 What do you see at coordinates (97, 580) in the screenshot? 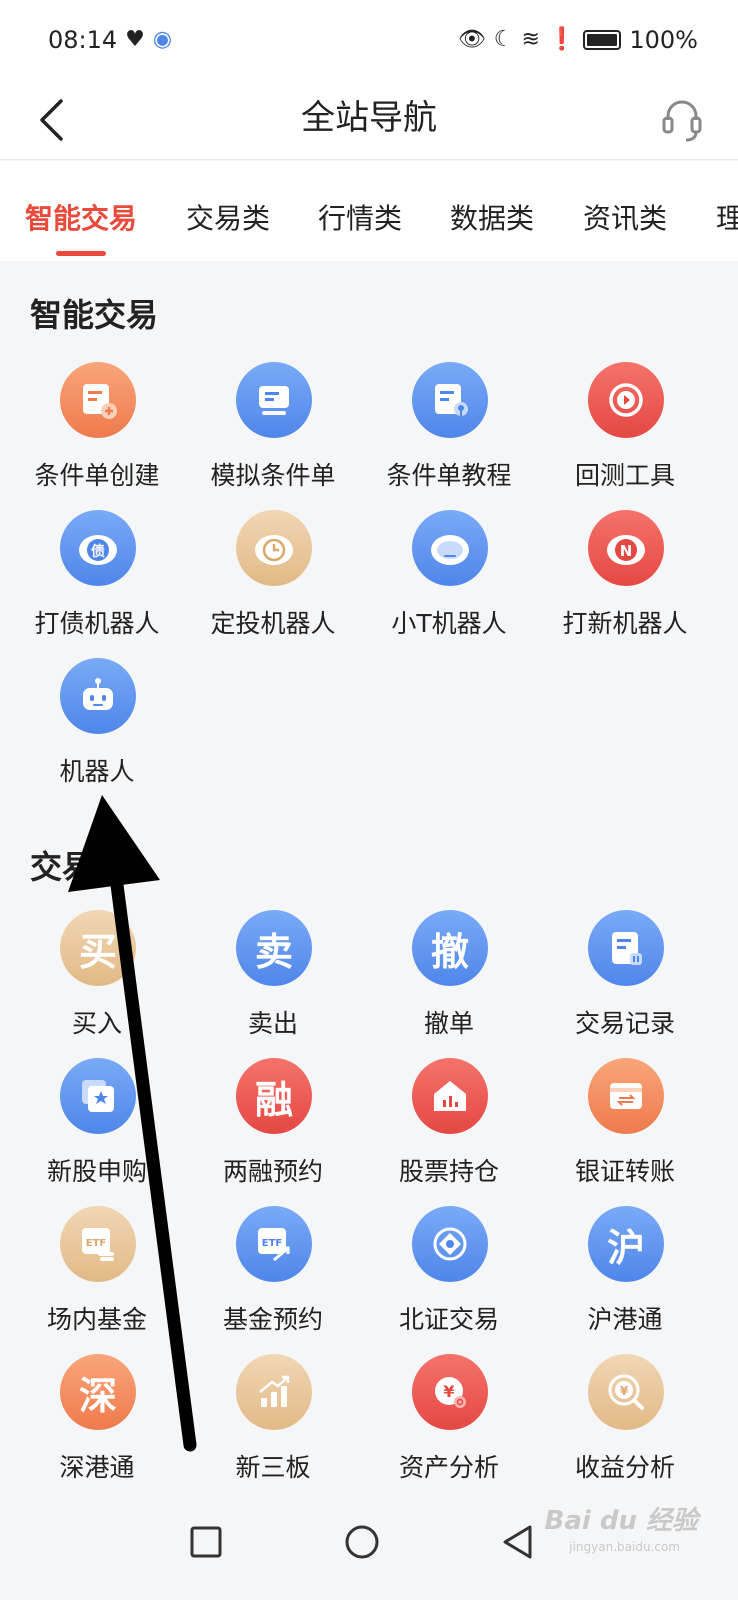
I see `nav-item-bond-robot: 债 打债机器人` at bounding box center [97, 580].